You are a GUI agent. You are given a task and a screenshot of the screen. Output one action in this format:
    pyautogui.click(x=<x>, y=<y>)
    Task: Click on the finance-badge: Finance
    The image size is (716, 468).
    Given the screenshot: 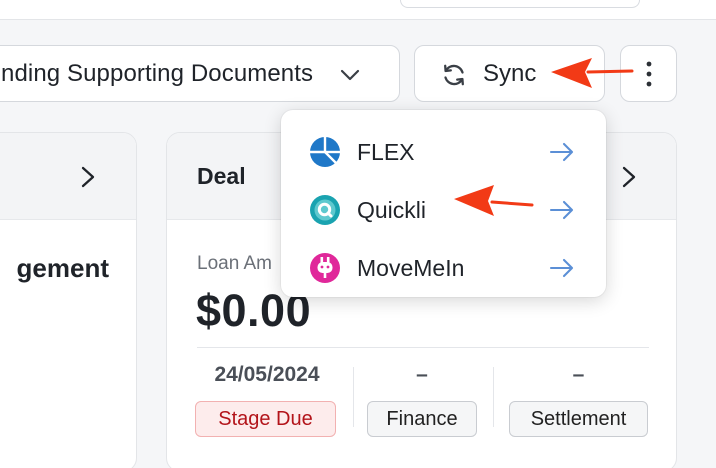 What is the action you would take?
    pyautogui.click(x=422, y=419)
    